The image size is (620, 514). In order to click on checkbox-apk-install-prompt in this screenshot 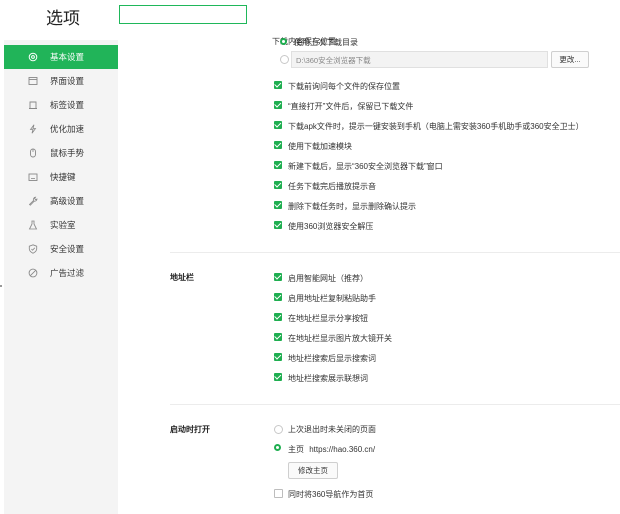, I will do `click(278, 125)`.